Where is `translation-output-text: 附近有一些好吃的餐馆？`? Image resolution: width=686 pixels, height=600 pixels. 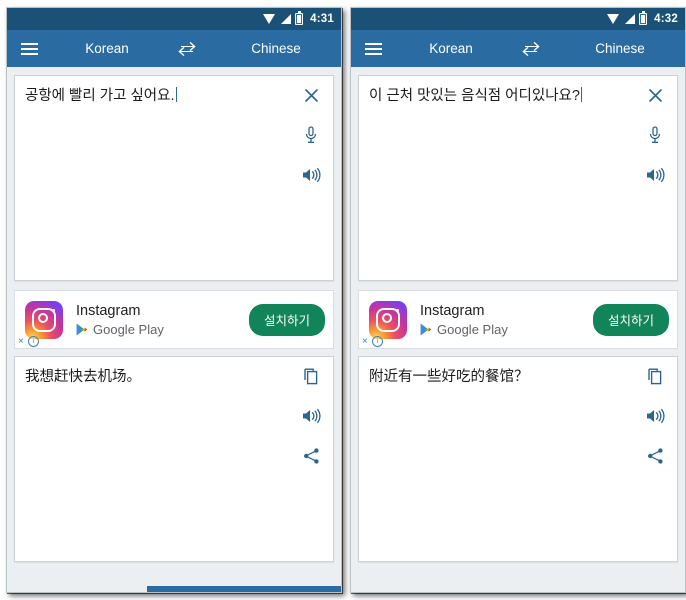
translation-output-text: 附近有一些好吃的餐馆？ is located at coordinates (449, 377).